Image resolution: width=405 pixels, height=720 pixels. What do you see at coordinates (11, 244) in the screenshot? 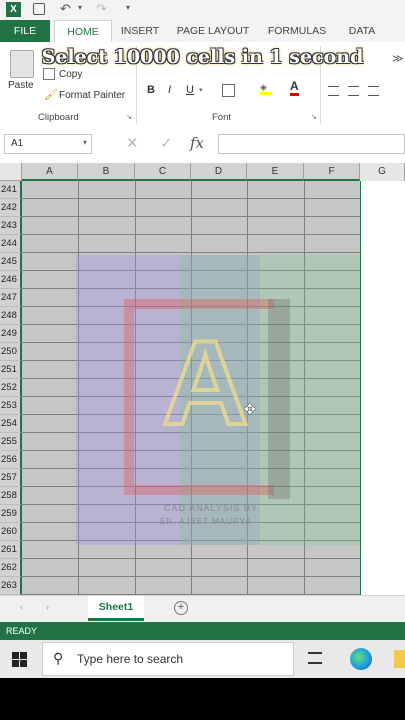
I see `row-header: 244` at bounding box center [11, 244].